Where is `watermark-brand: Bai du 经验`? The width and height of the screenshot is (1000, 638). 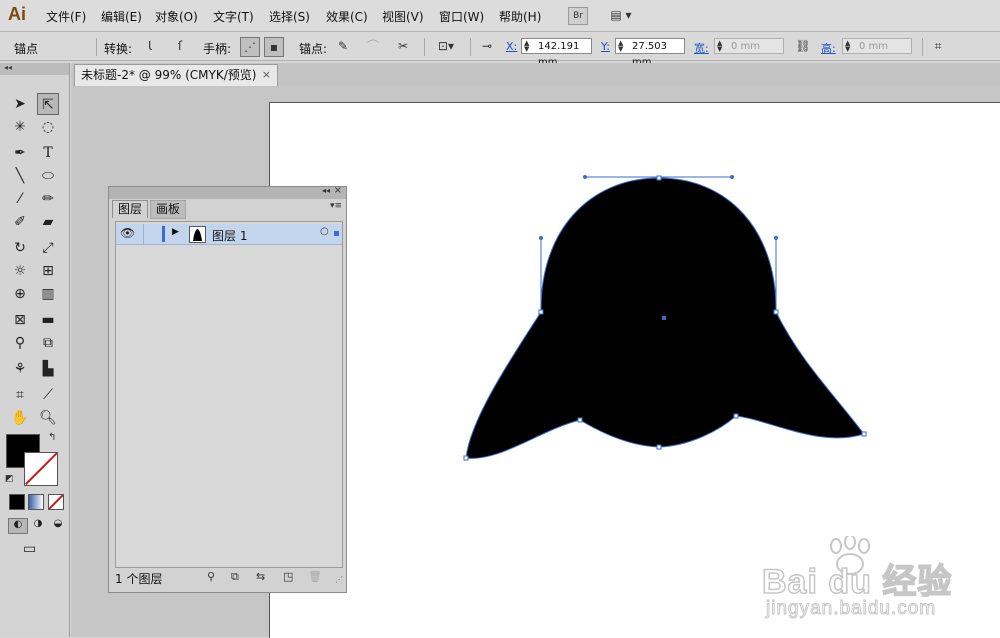 watermark-brand: Bai du 经验 is located at coordinates (857, 582).